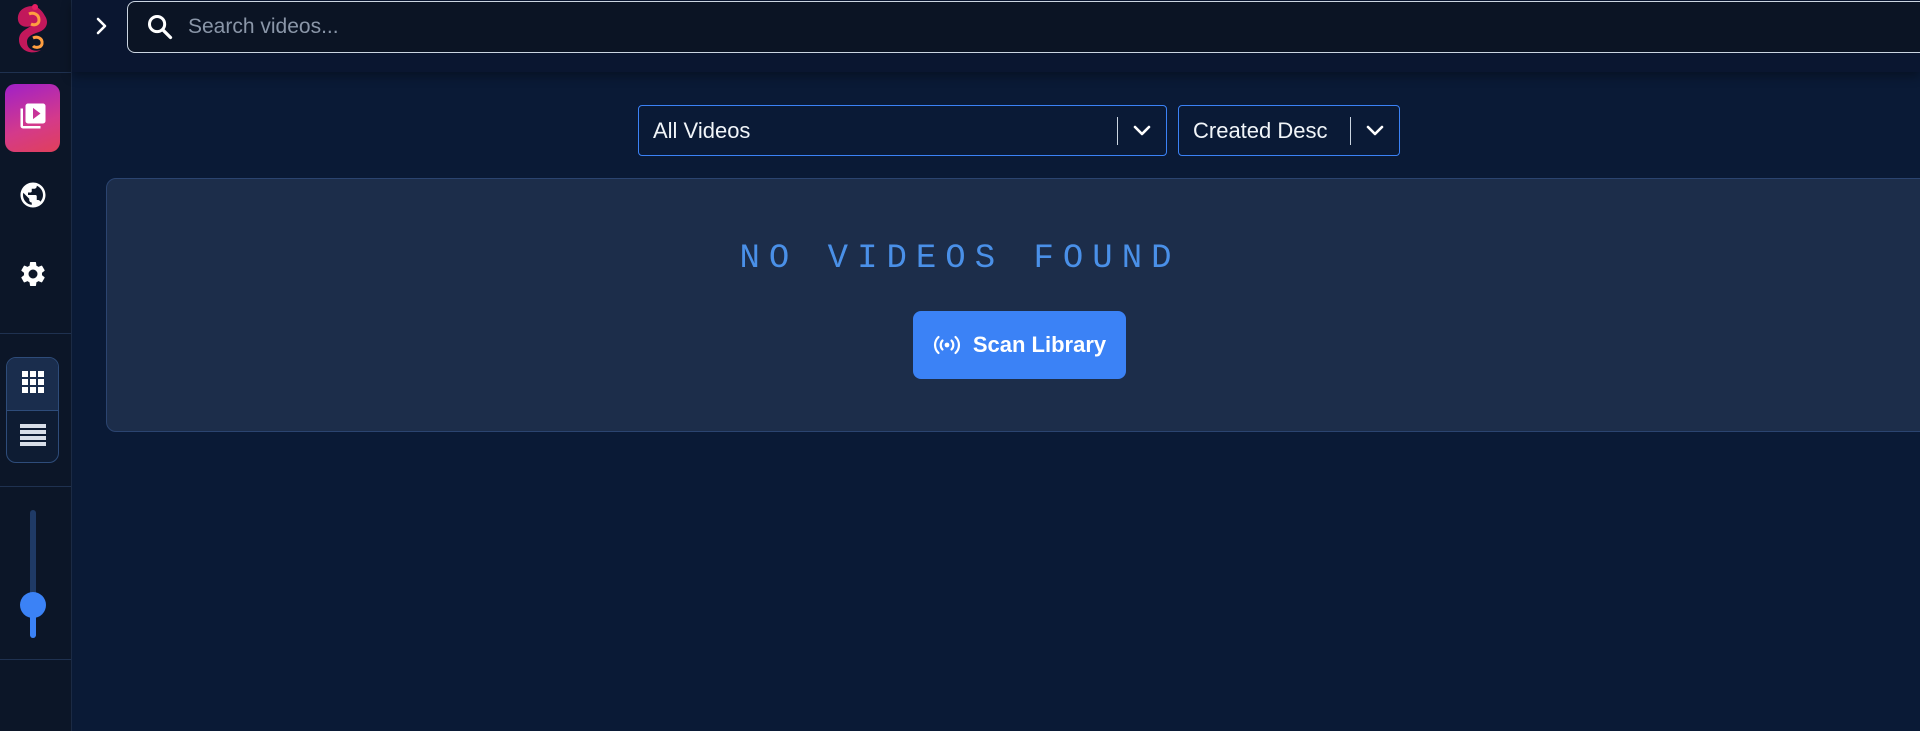  I want to click on grid-view-button, so click(32, 384).